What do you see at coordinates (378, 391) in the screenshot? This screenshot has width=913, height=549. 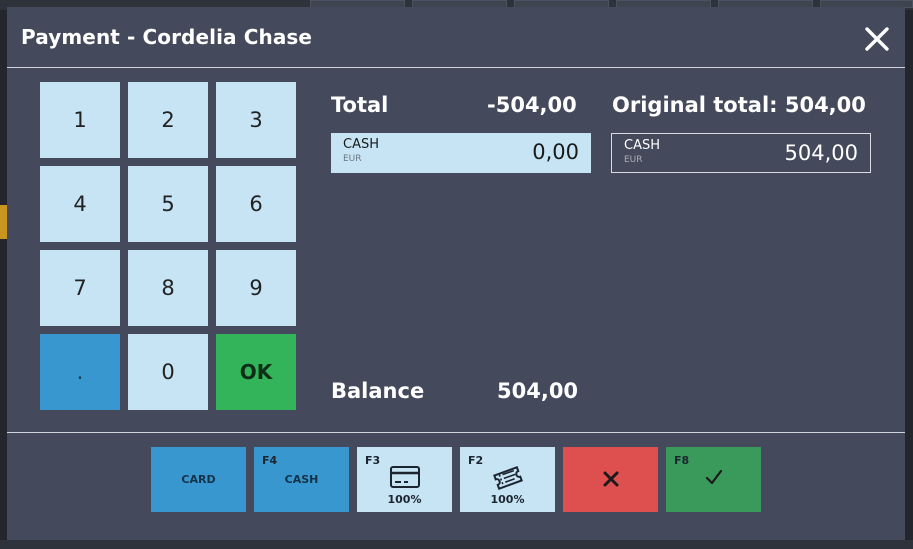 I see `balance-label: Balance` at bounding box center [378, 391].